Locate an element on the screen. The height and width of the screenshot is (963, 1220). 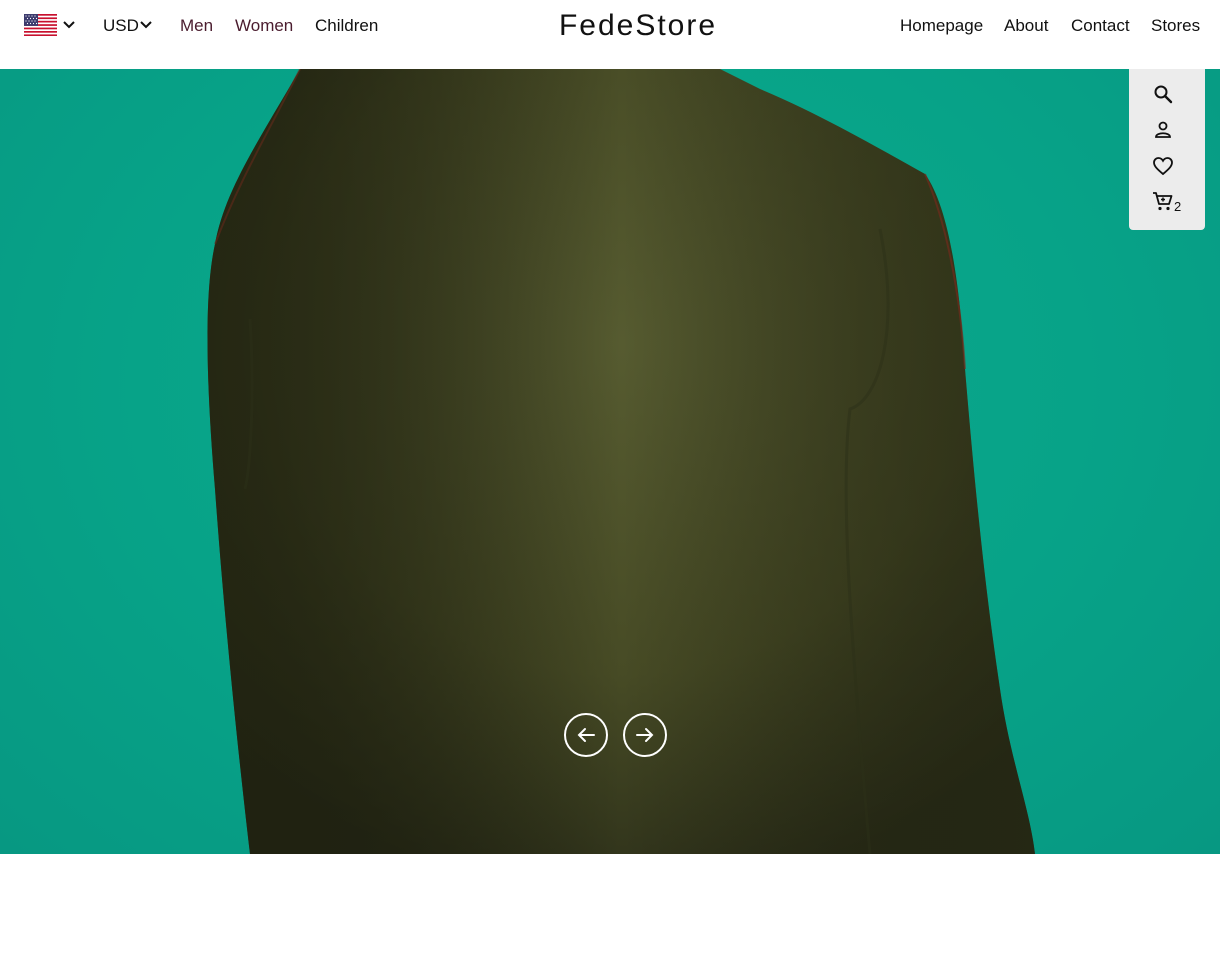
cart-icon is located at coordinates (1163, 201).